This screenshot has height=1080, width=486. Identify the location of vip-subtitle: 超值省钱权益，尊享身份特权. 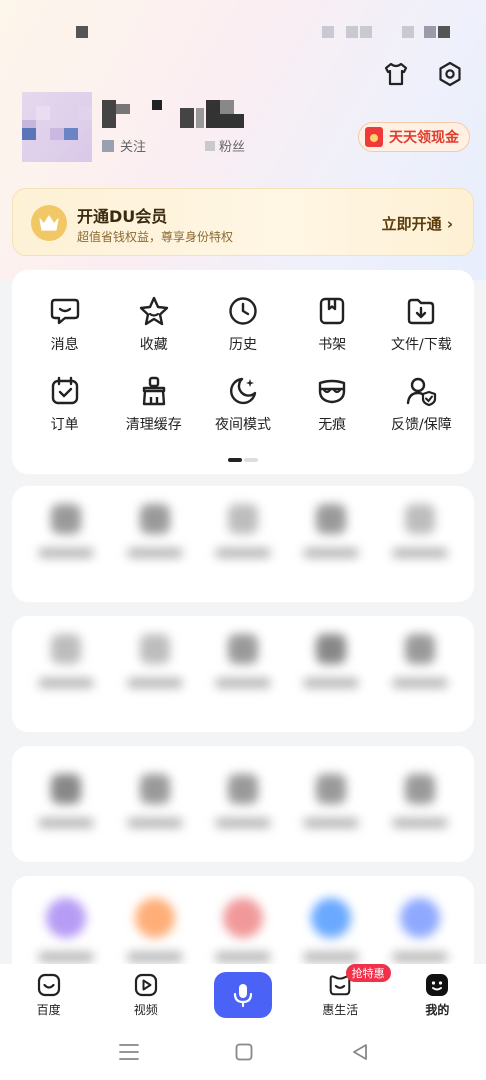
(155, 237).